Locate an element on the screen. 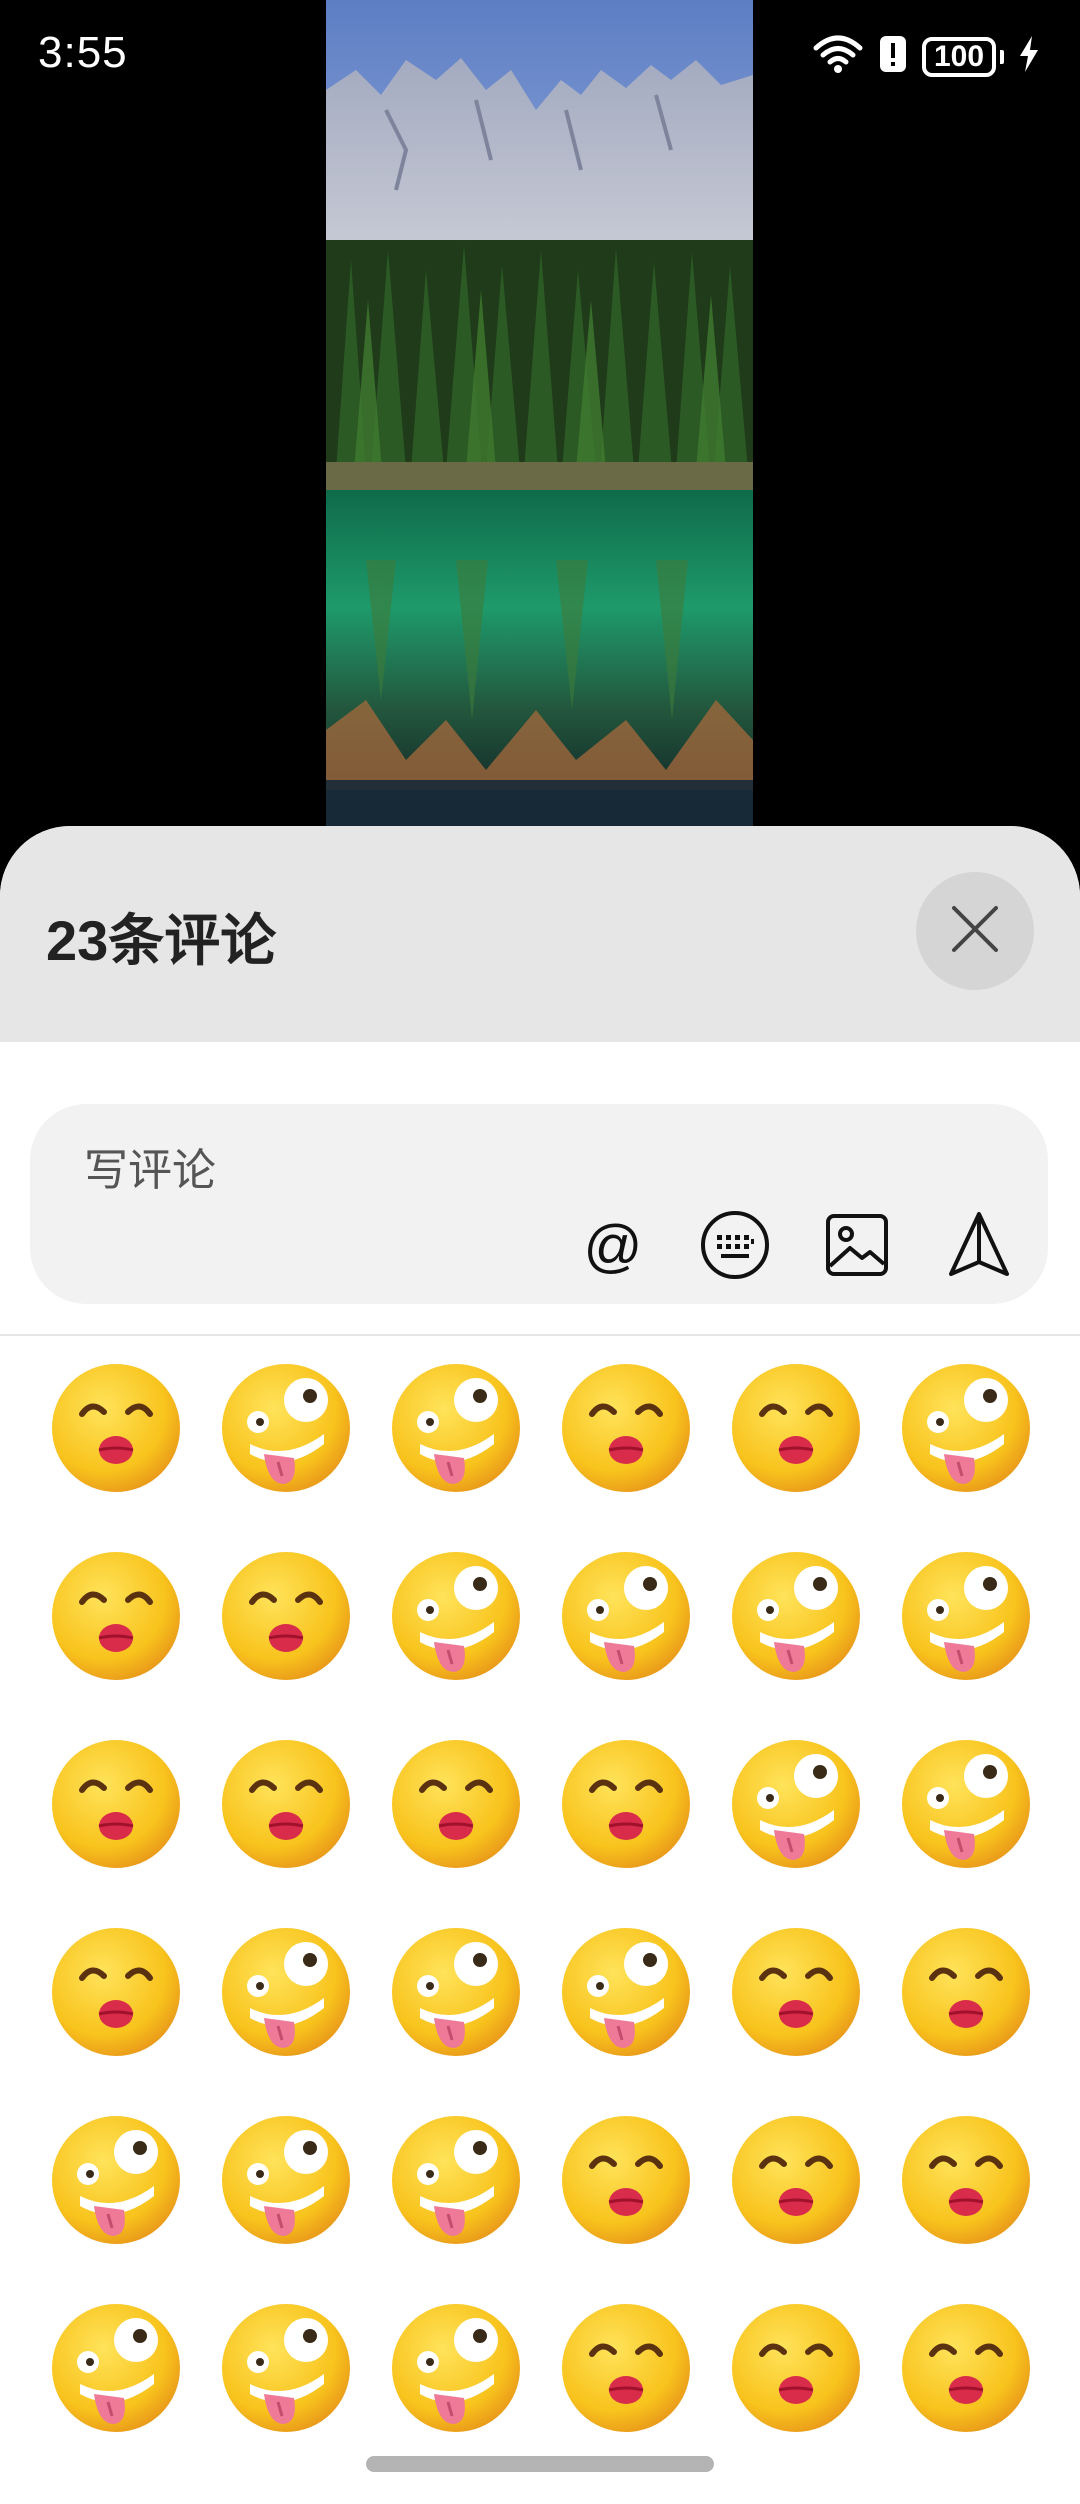  emoji-keyboard-button is located at coordinates (735, 1247).